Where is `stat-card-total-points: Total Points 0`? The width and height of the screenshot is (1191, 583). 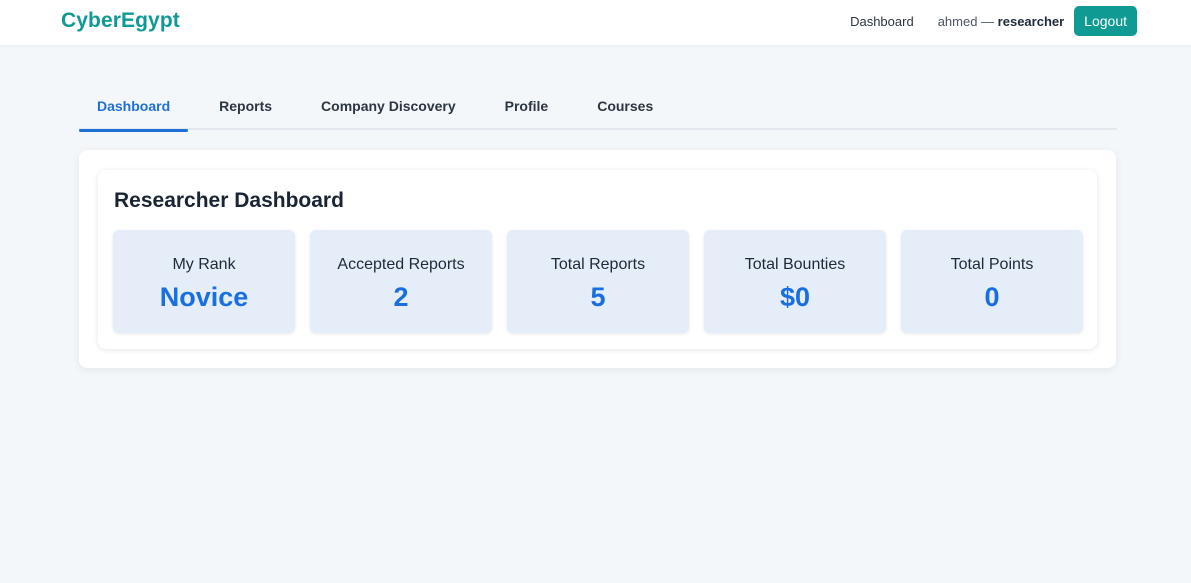 stat-card-total-points: Total Points 0 is located at coordinates (992, 281).